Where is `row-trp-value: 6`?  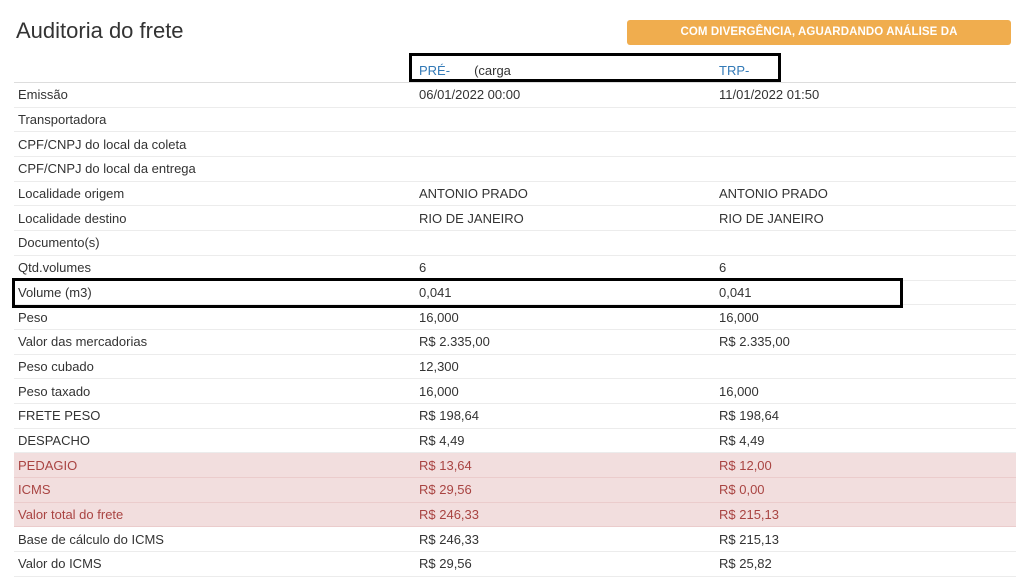 row-trp-value: 6 is located at coordinates (723, 268).